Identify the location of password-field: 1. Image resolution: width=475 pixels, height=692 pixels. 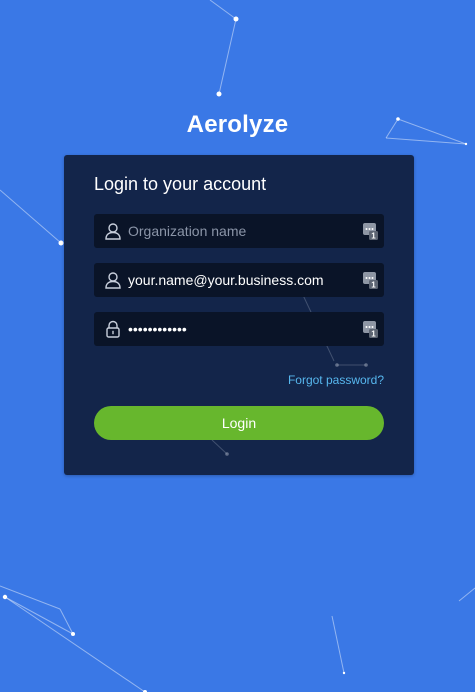
(239, 329).